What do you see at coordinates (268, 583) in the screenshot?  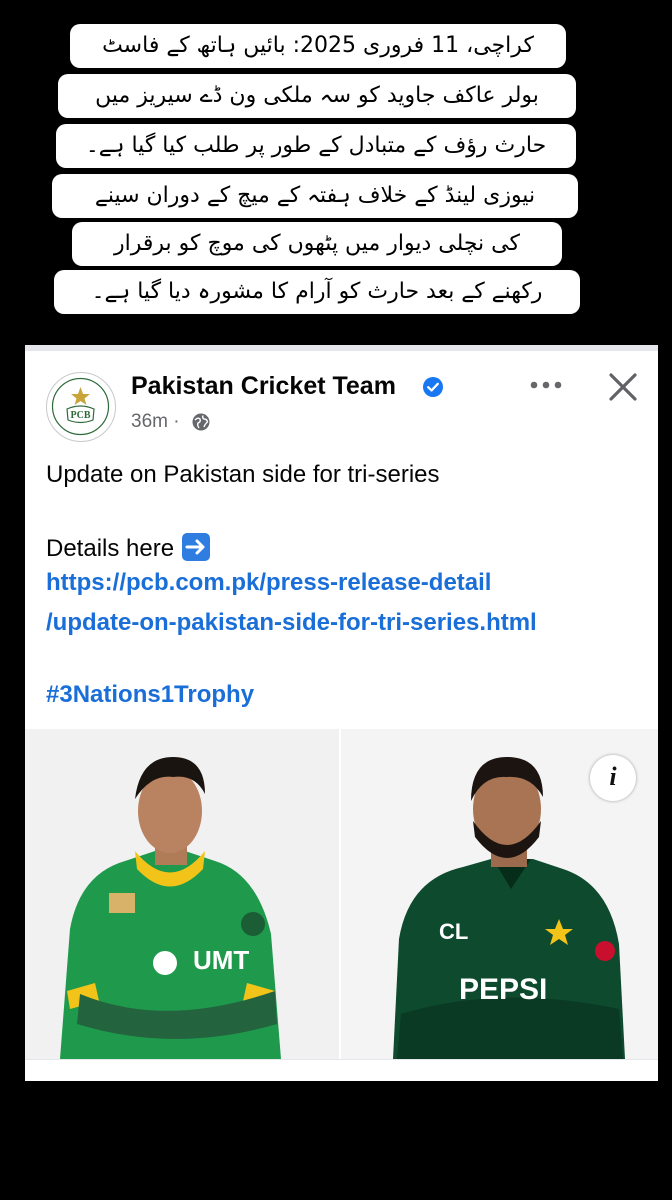 I see `post-link-line-1: https://pcb.com.pk/press-release-detail` at bounding box center [268, 583].